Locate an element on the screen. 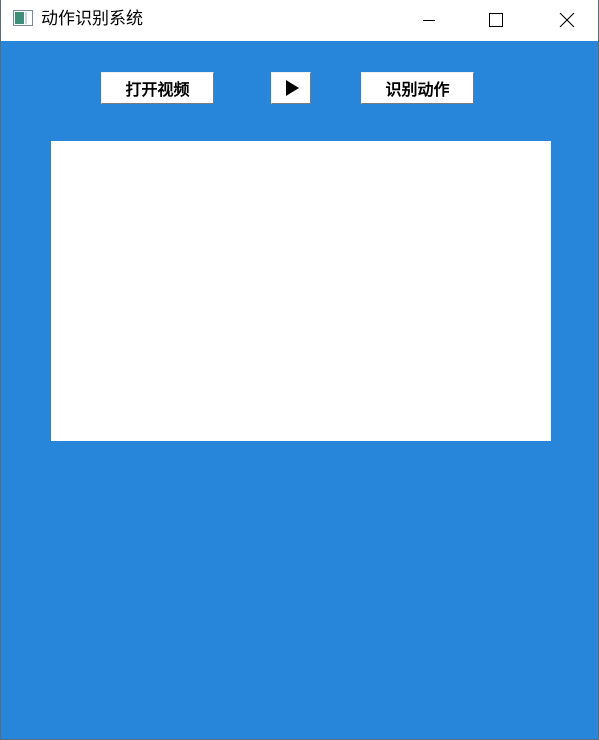 The width and height of the screenshot is (599, 740). app-window-icon is located at coordinates (23, 18).